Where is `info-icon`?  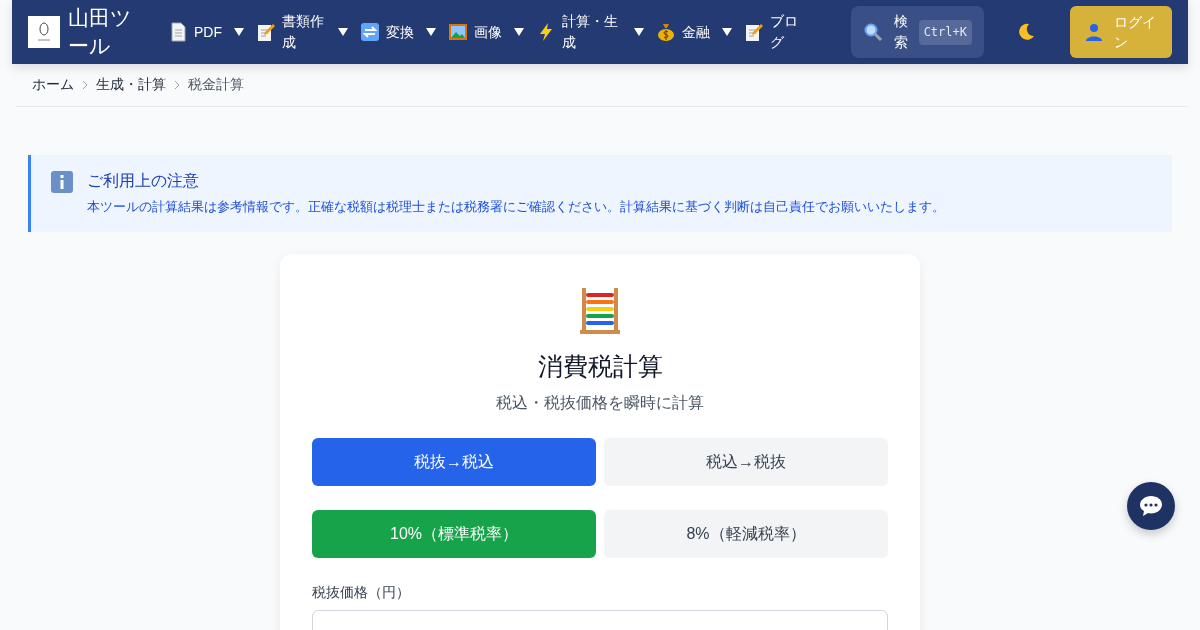
info-icon is located at coordinates (62, 182).